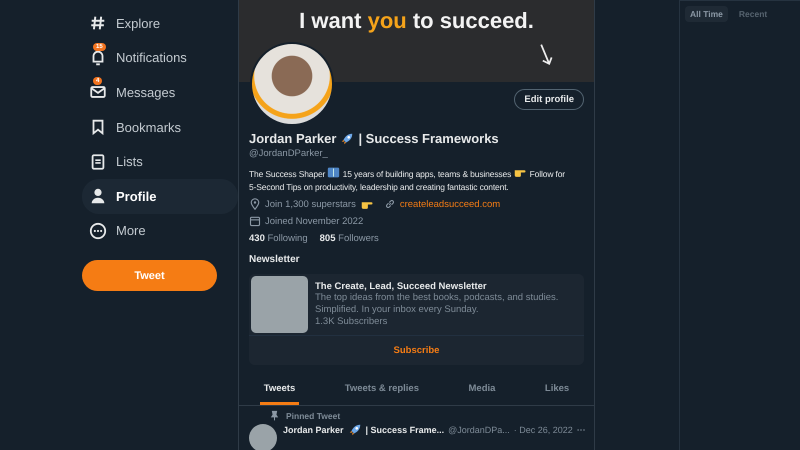  What do you see at coordinates (543, 430) in the screenshot?
I see `tweet-date: · Dec 26, 2022` at bounding box center [543, 430].